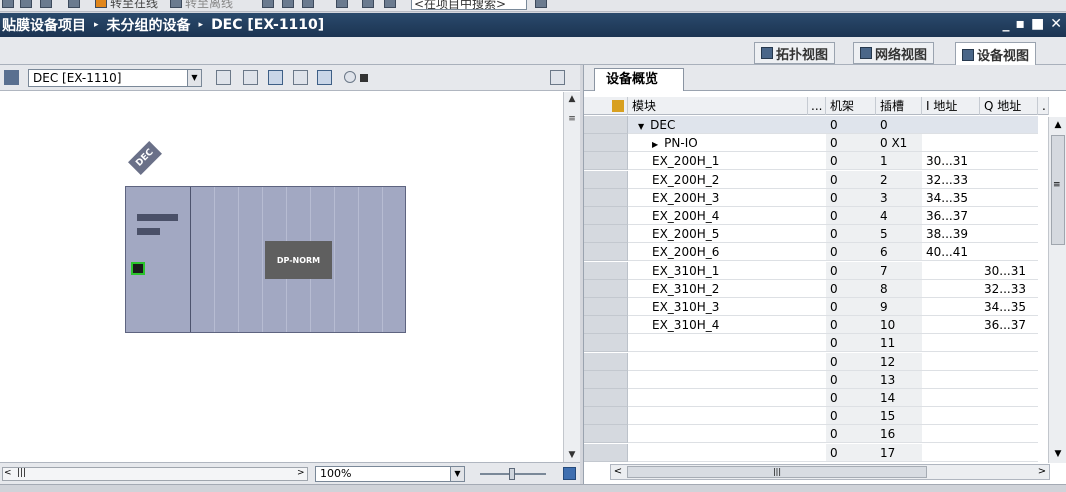 This screenshot has height=492, width=1066. What do you see at coordinates (368, 4) in the screenshot?
I see `split-horizontal-icon` at bounding box center [368, 4].